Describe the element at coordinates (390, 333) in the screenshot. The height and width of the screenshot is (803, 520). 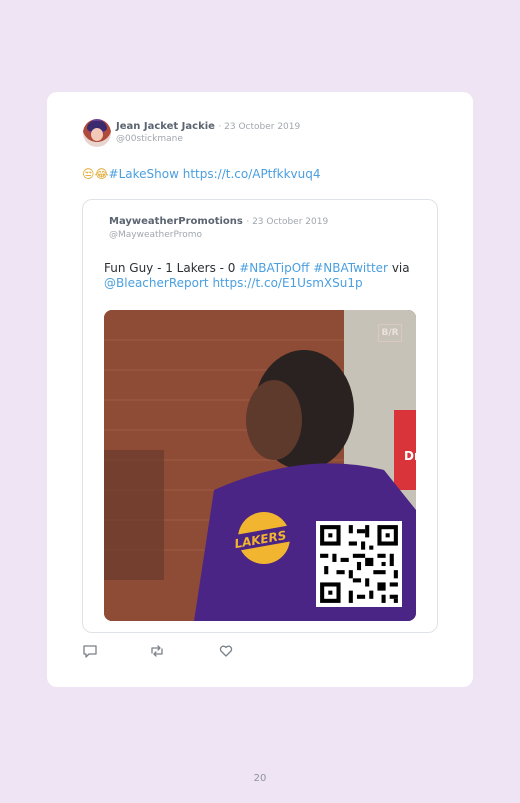
I see `bleacher-report-logo: B/R` at that location.